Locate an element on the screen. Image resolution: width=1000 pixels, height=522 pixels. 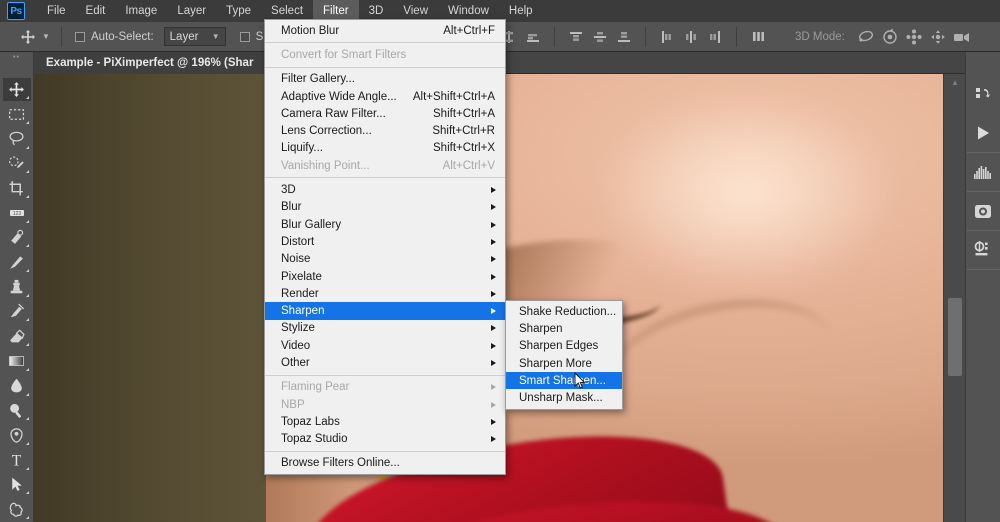
path-selection-tool is located at coordinates (17, 485).